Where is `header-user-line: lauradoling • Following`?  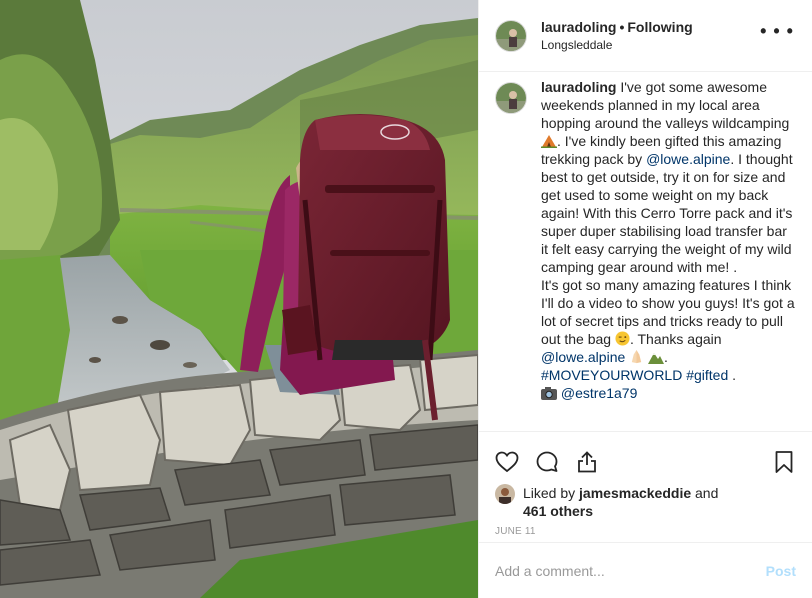
header-user-line: lauradoling • Following is located at coordinates (650, 27).